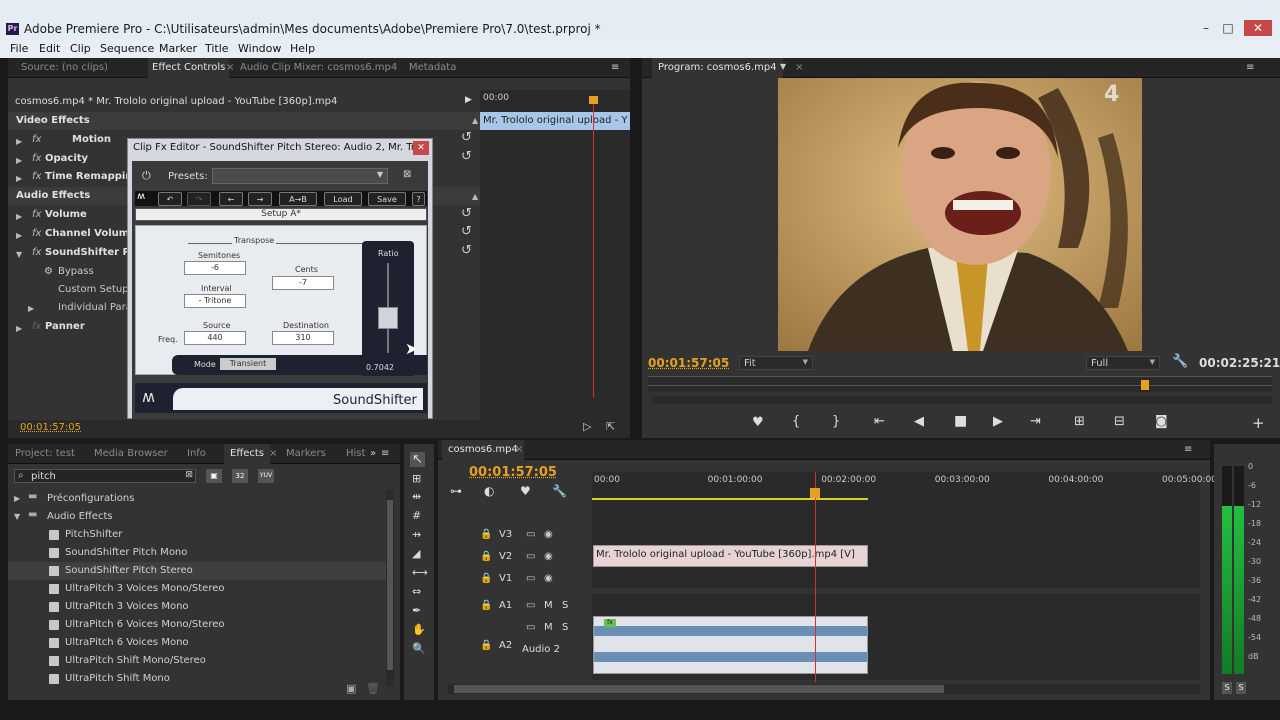 The image size is (1280, 720). I want to click on collapse-icon: ▲, so click(475, 196).